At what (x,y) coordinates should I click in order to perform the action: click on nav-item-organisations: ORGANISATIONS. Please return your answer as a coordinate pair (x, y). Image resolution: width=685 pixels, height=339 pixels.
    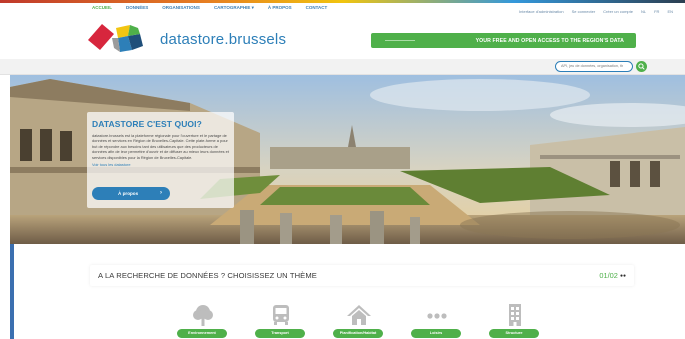
    Looking at the image, I should click on (181, 8).